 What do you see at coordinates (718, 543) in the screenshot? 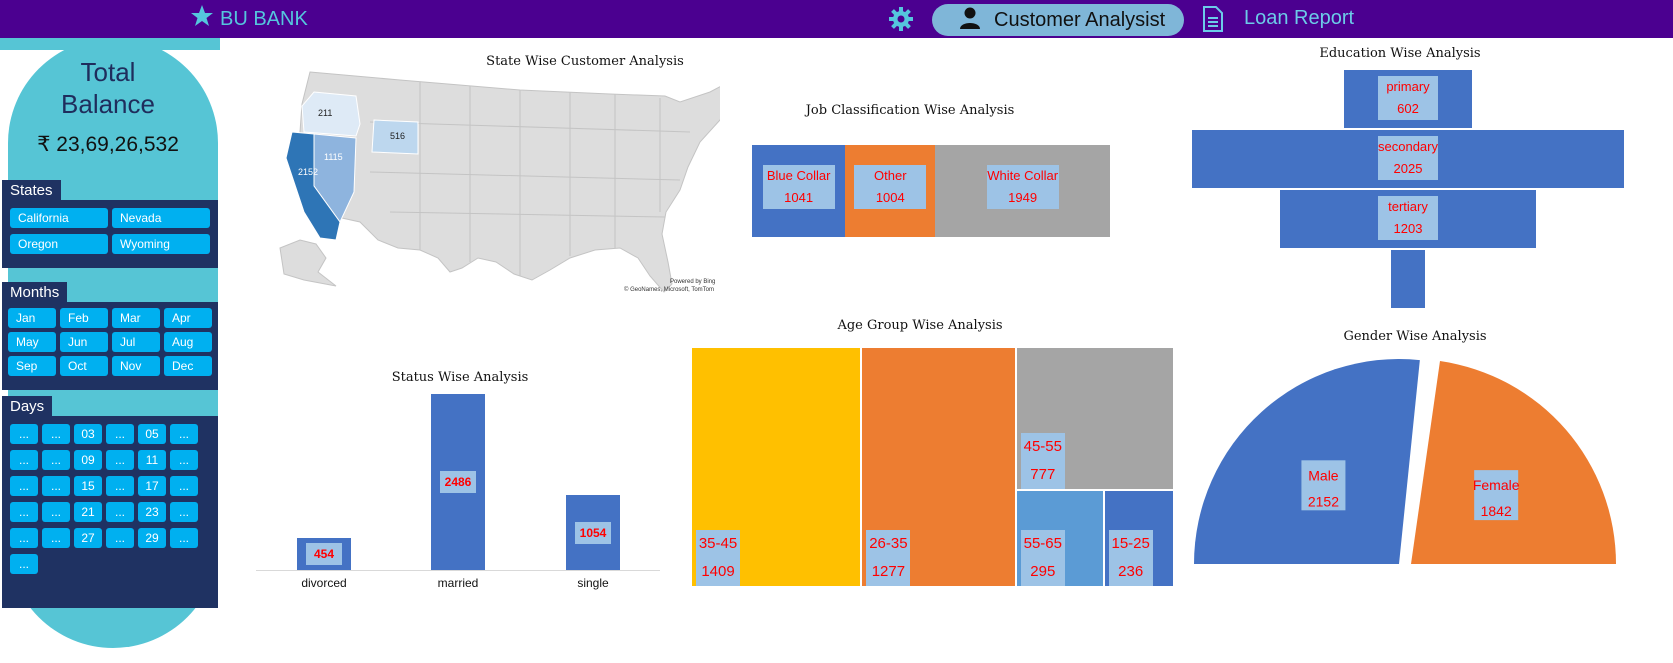
I see `age-category-label: 35-45` at bounding box center [718, 543].